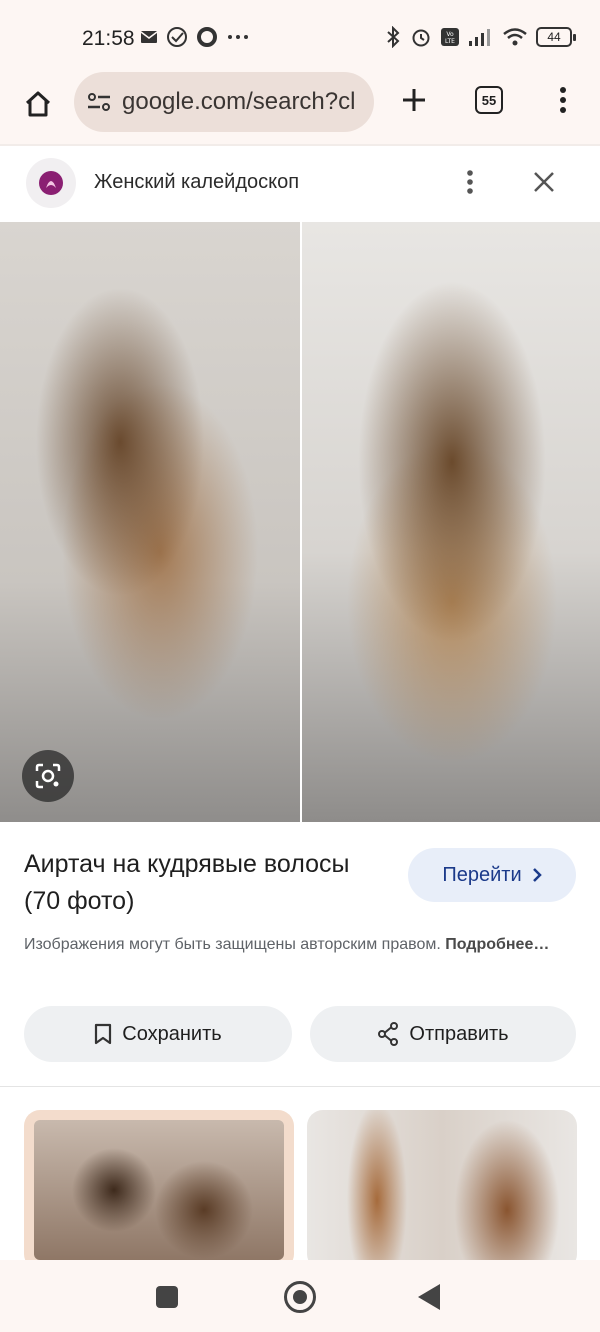 The height and width of the screenshot is (1332, 600). I want to click on svg-text: Vo, so click(450, 34).